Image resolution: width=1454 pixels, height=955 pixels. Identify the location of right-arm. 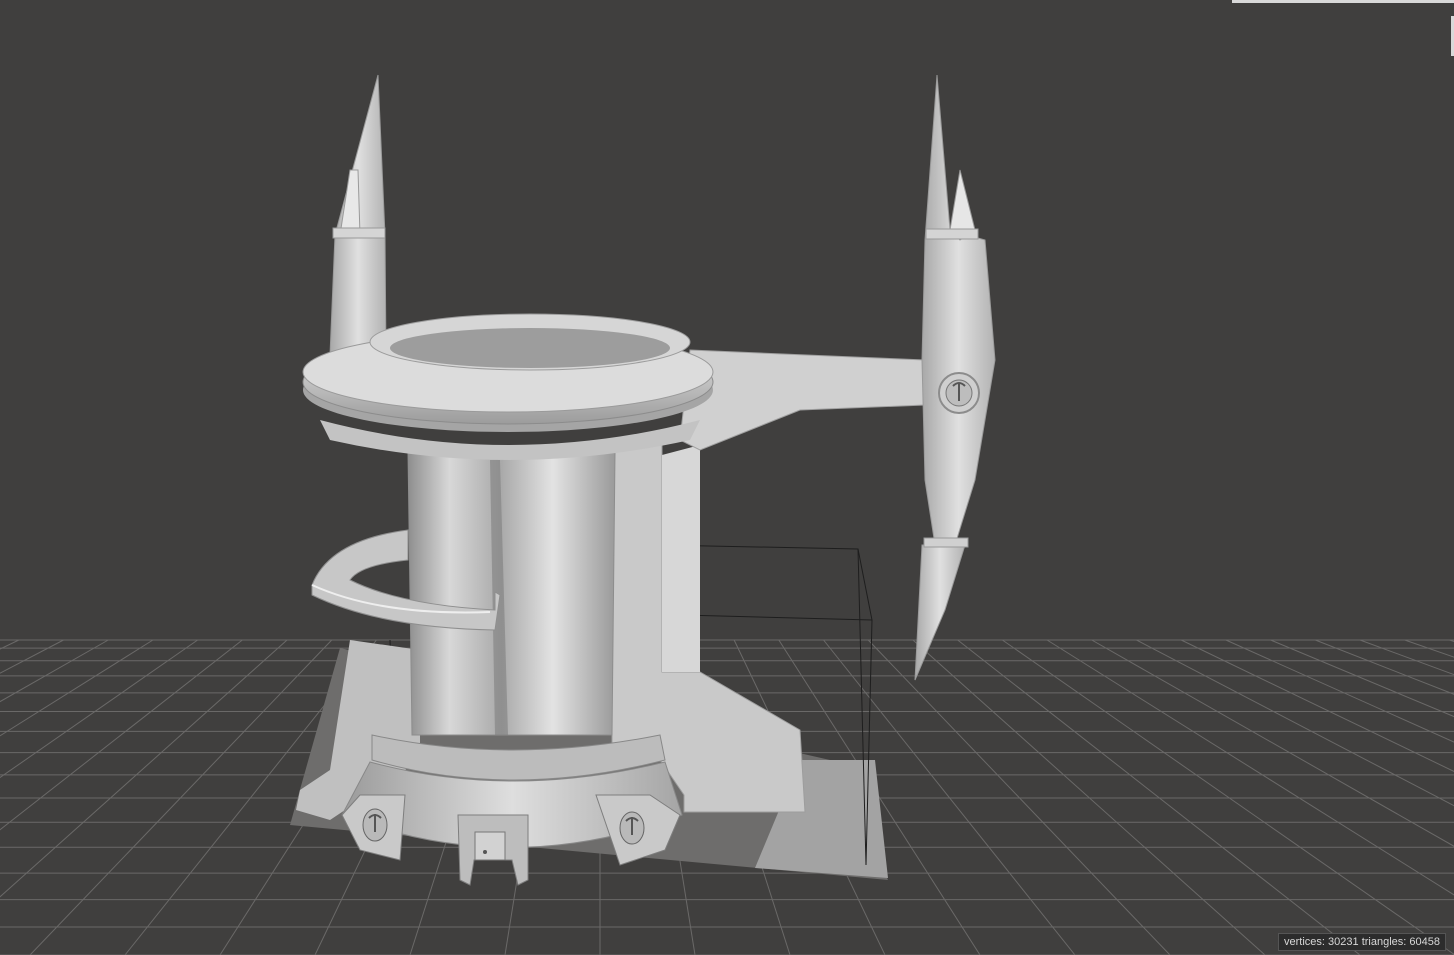
(802, 400).